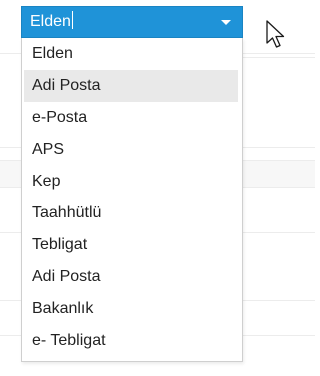 This screenshot has width=320, height=376. I want to click on dropdown-option-e-tebligat: e- Tebligat, so click(132, 341).